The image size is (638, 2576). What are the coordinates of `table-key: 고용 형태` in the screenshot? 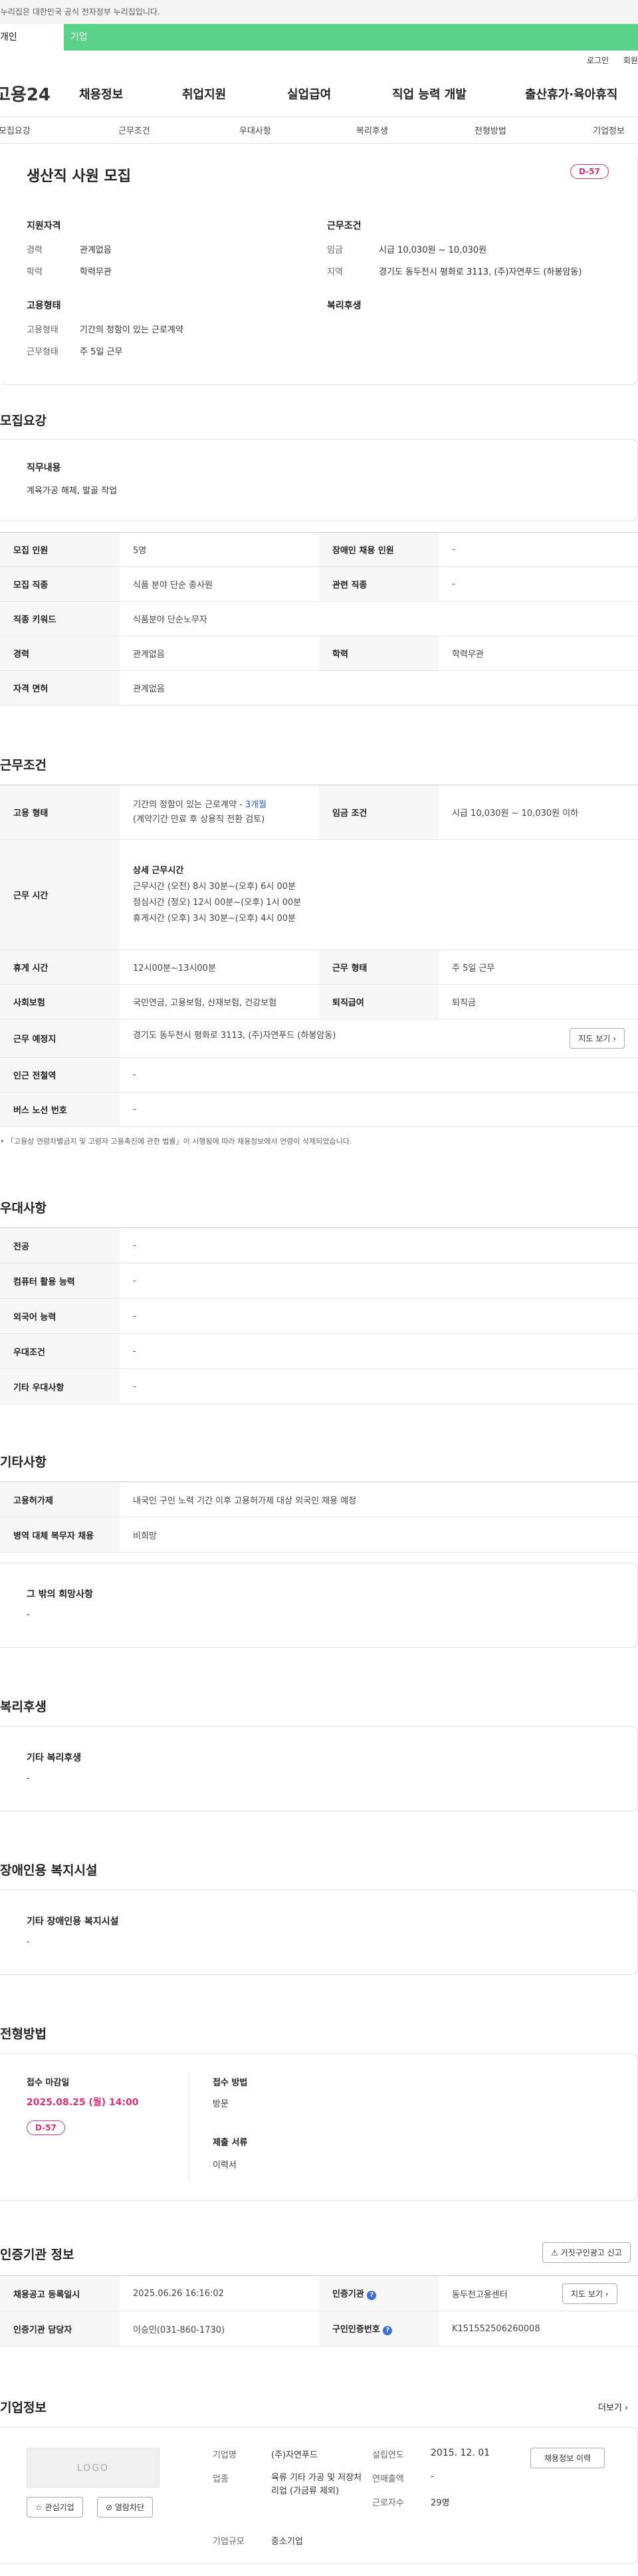 It's located at (60, 812).